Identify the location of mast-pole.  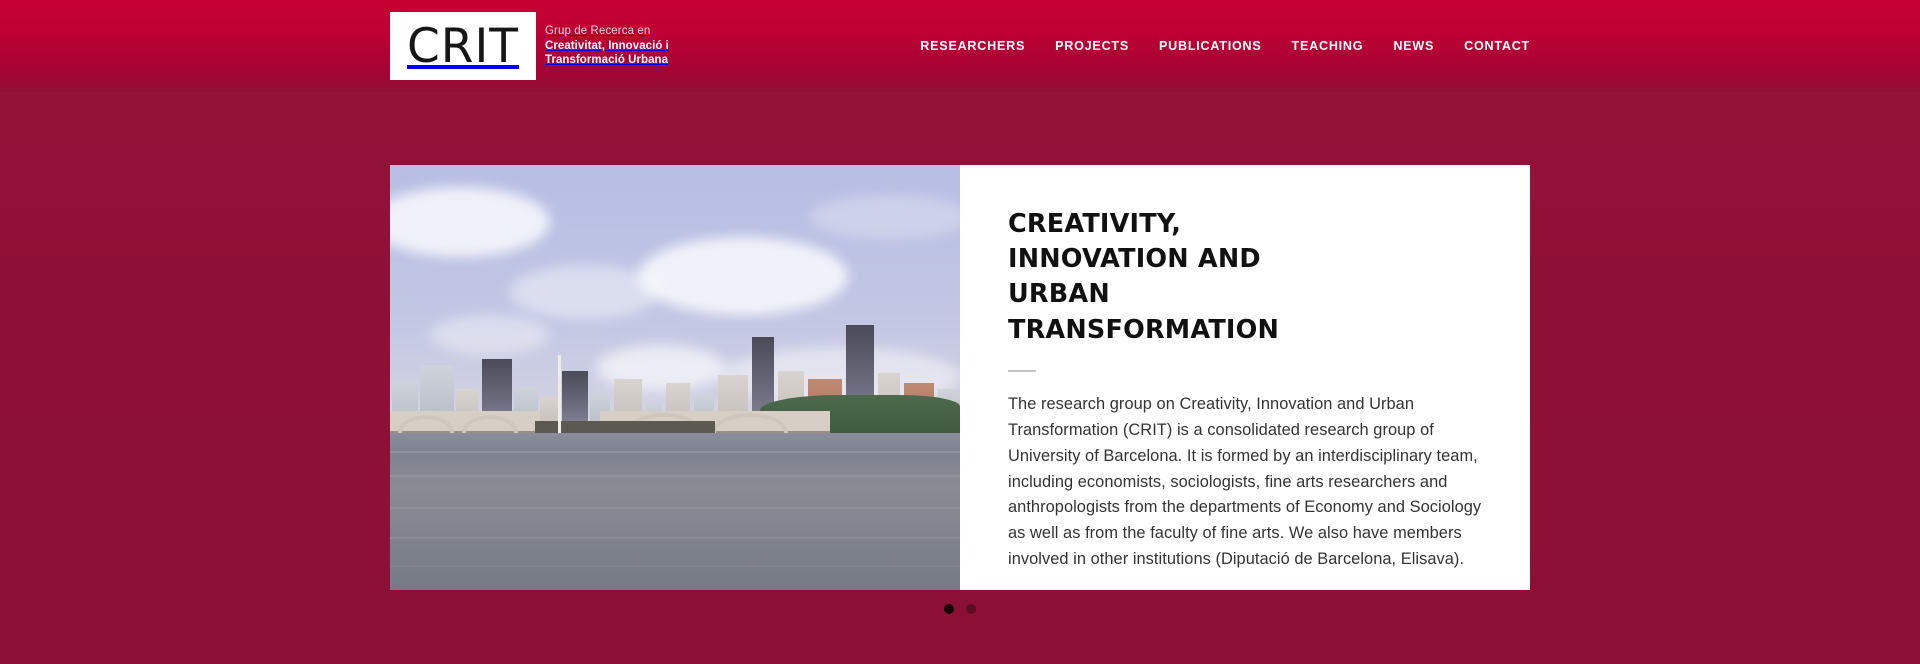
(559, 393).